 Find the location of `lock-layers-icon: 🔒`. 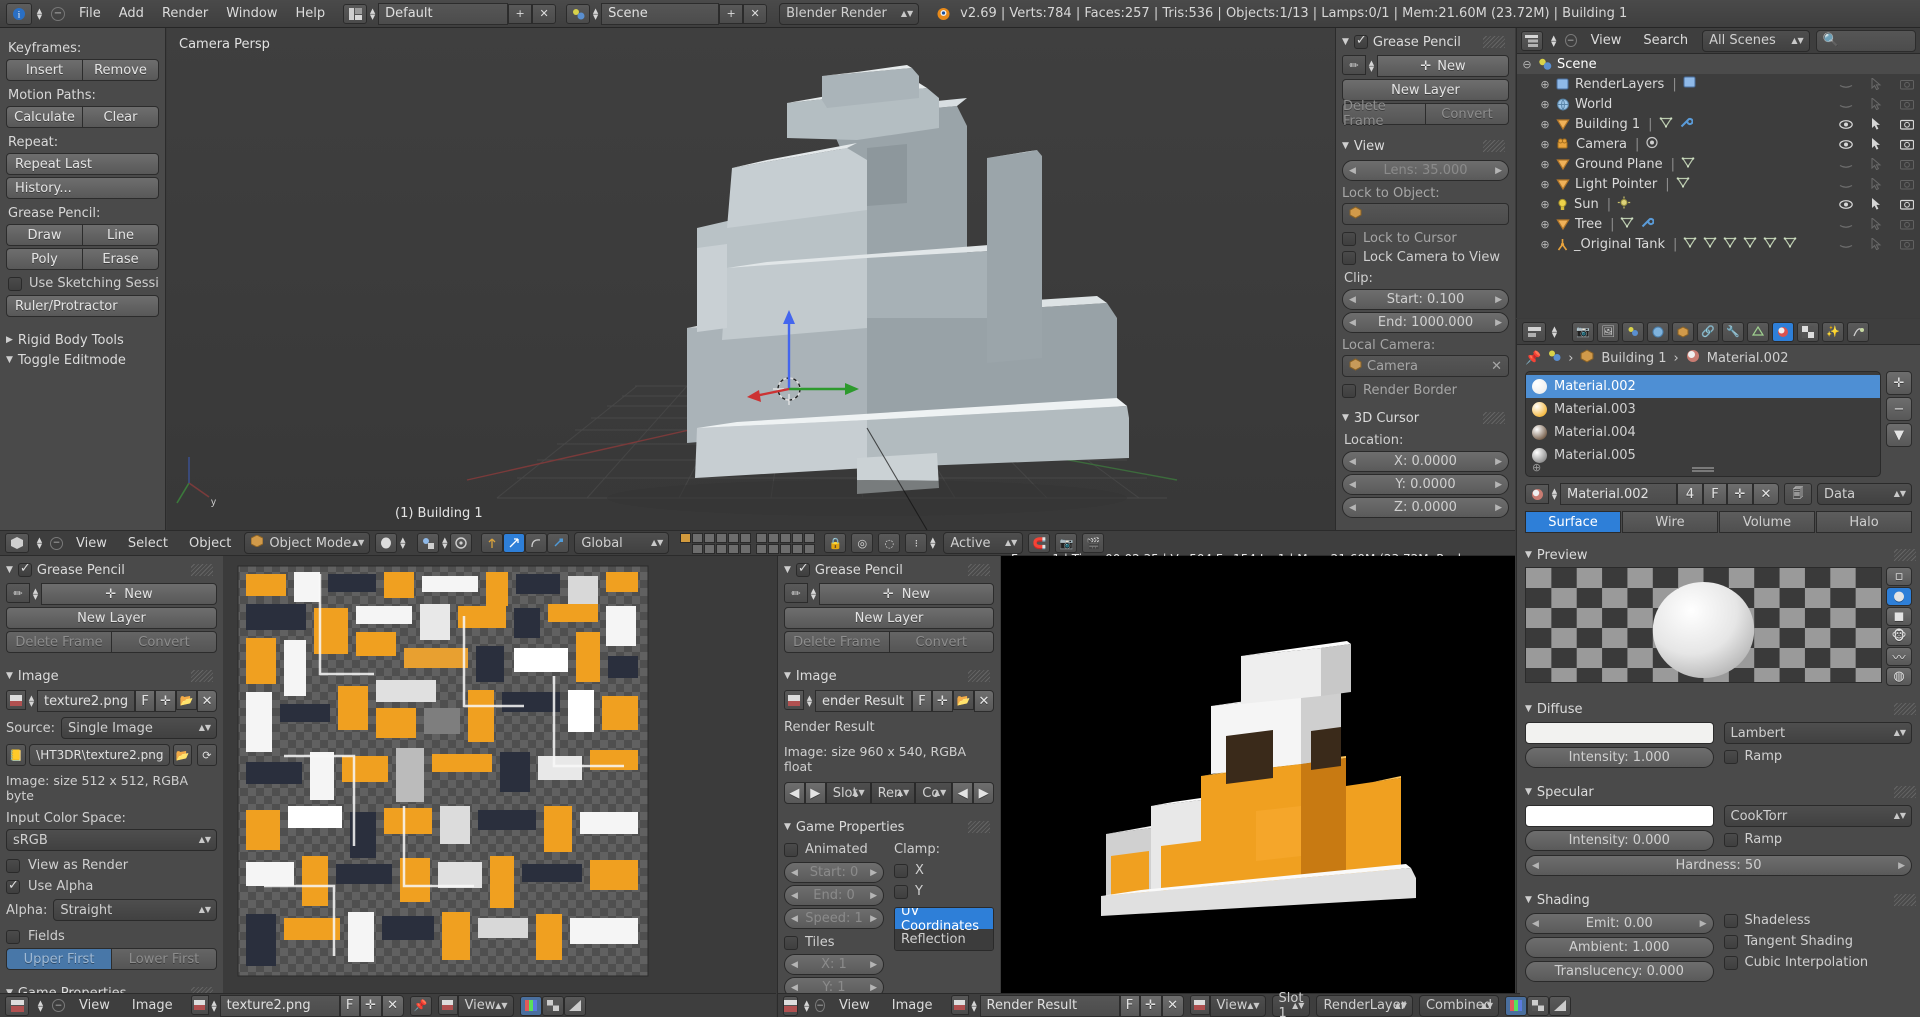

lock-layers-icon: 🔒 is located at coordinates (835, 543).